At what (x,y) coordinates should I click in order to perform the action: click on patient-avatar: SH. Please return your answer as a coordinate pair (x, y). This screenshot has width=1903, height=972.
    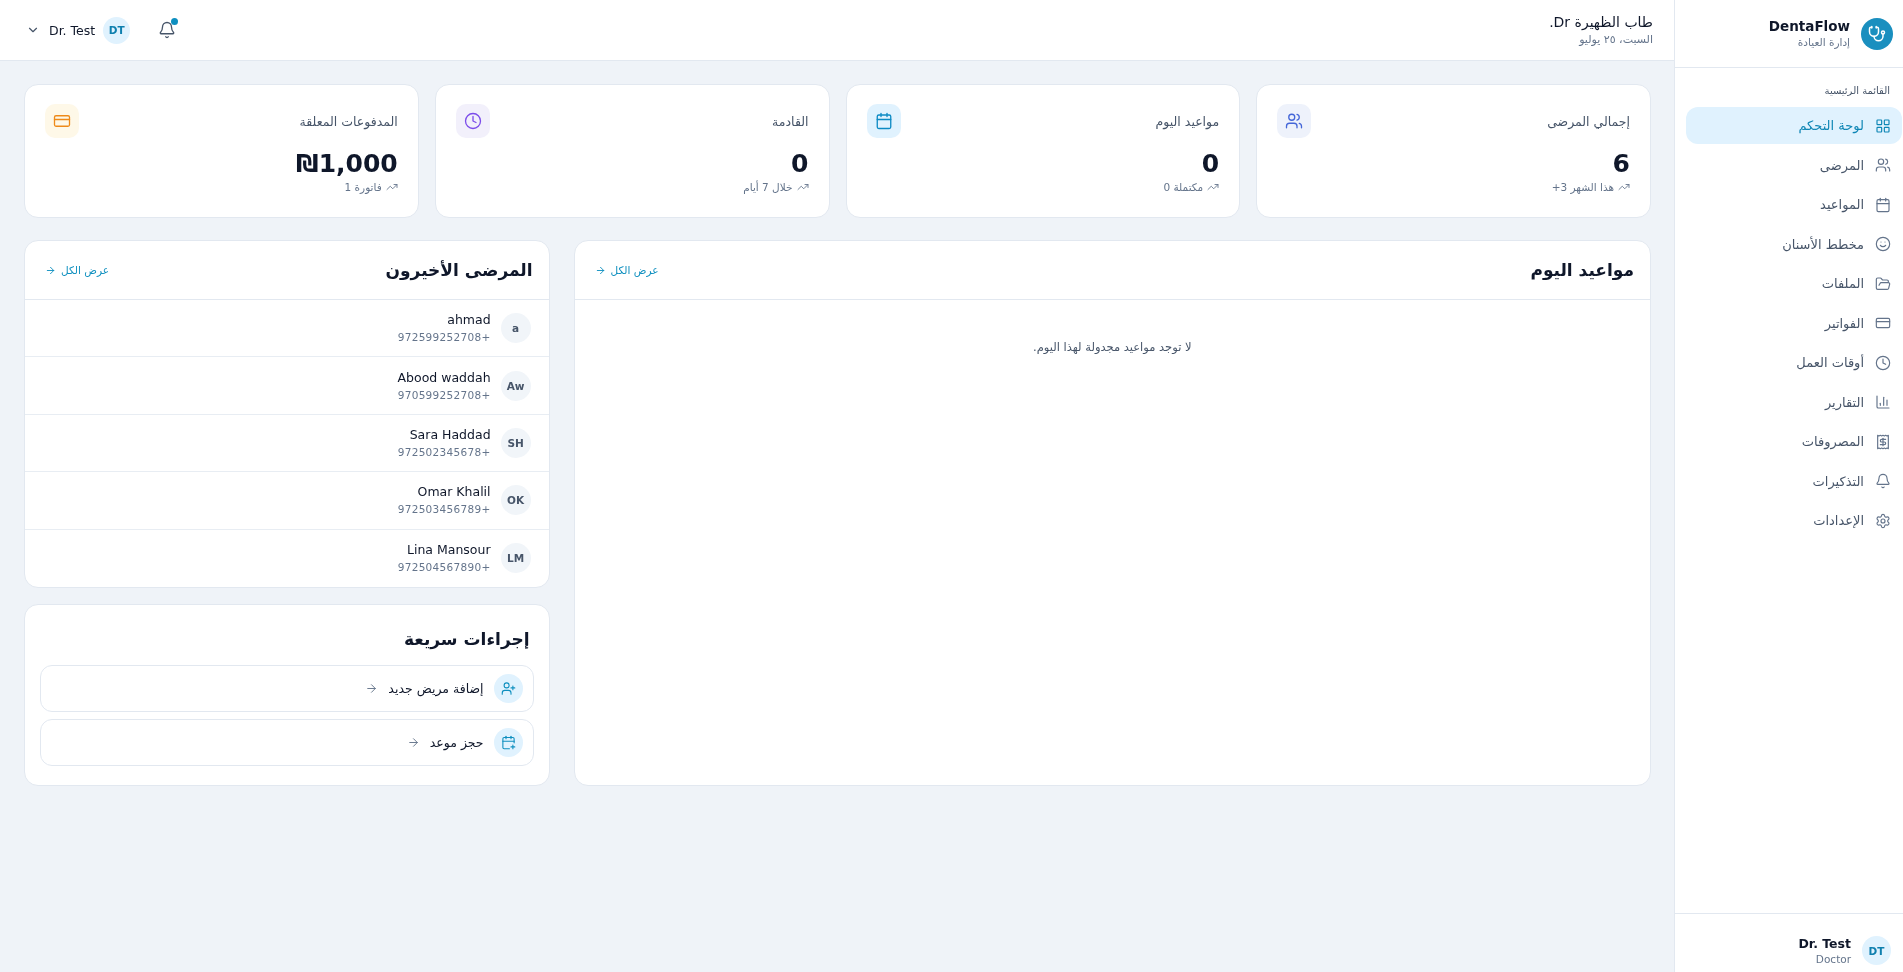
    Looking at the image, I should click on (515, 442).